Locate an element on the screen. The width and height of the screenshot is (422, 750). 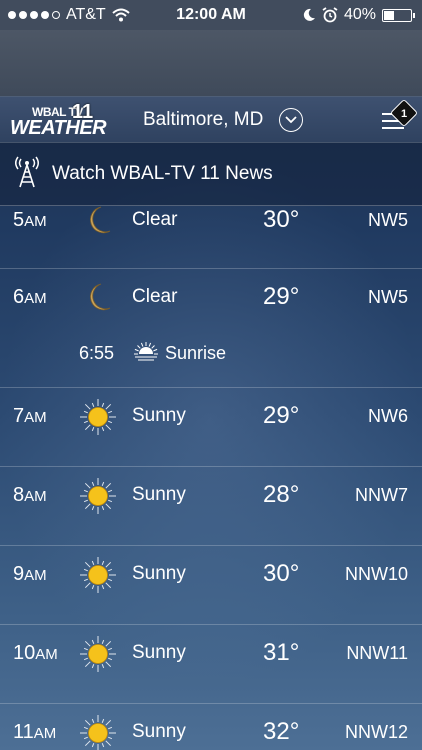
sunrise-label: Sunrise is located at coordinates (196, 353).